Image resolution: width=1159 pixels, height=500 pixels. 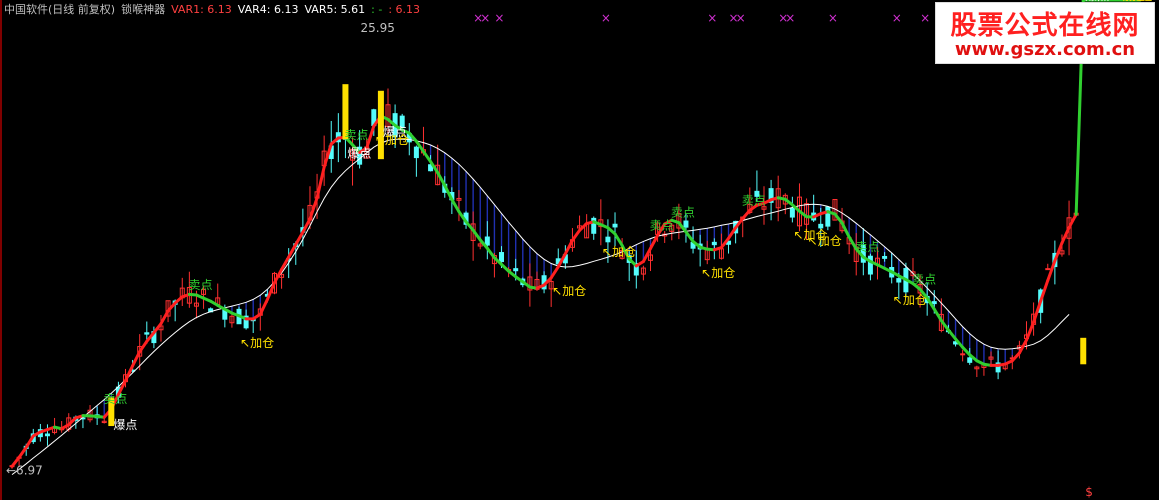 What do you see at coordinates (1045, 49) in the screenshot?
I see `watermark-url: www.gszx.com.cn` at bounding box center [1045, 49].